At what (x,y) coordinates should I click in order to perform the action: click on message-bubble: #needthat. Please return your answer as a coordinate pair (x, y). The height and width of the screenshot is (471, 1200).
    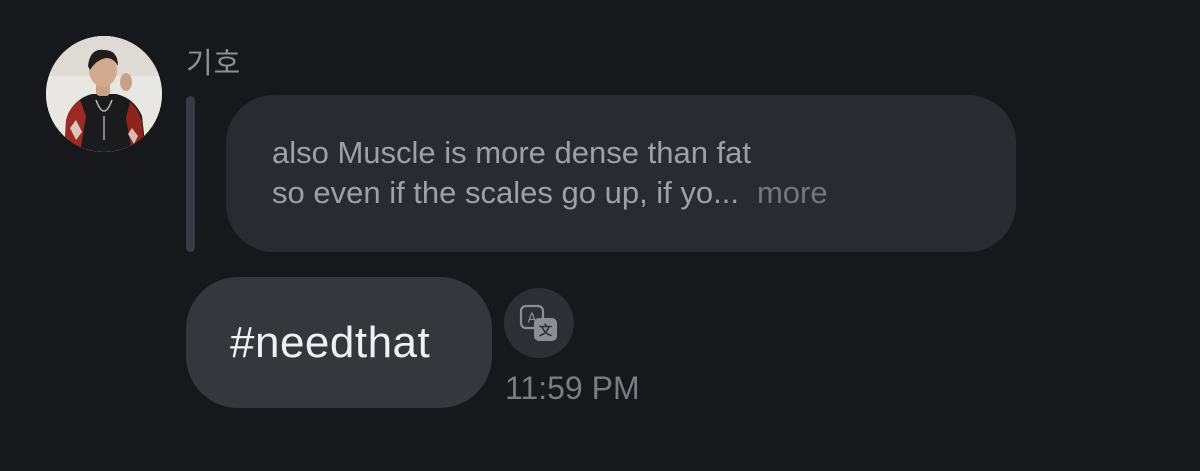
    Looking at the image, I should click on (339, 342).